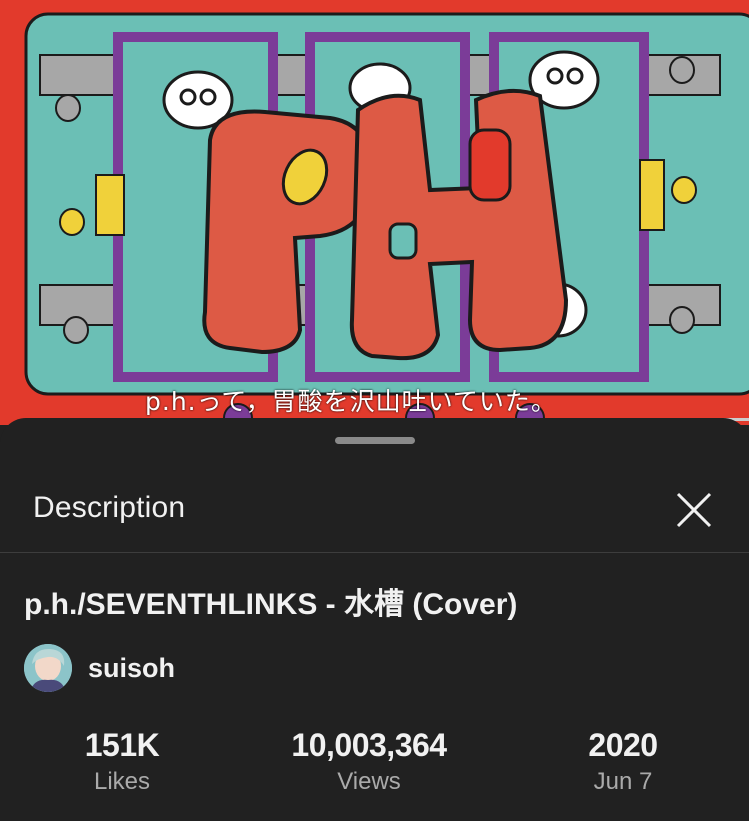 The height and width of the screenshot is (821, 749). Describe the element at coordinates (623, 745) in the screenshot. I see `upload-year: 2020` at that location.